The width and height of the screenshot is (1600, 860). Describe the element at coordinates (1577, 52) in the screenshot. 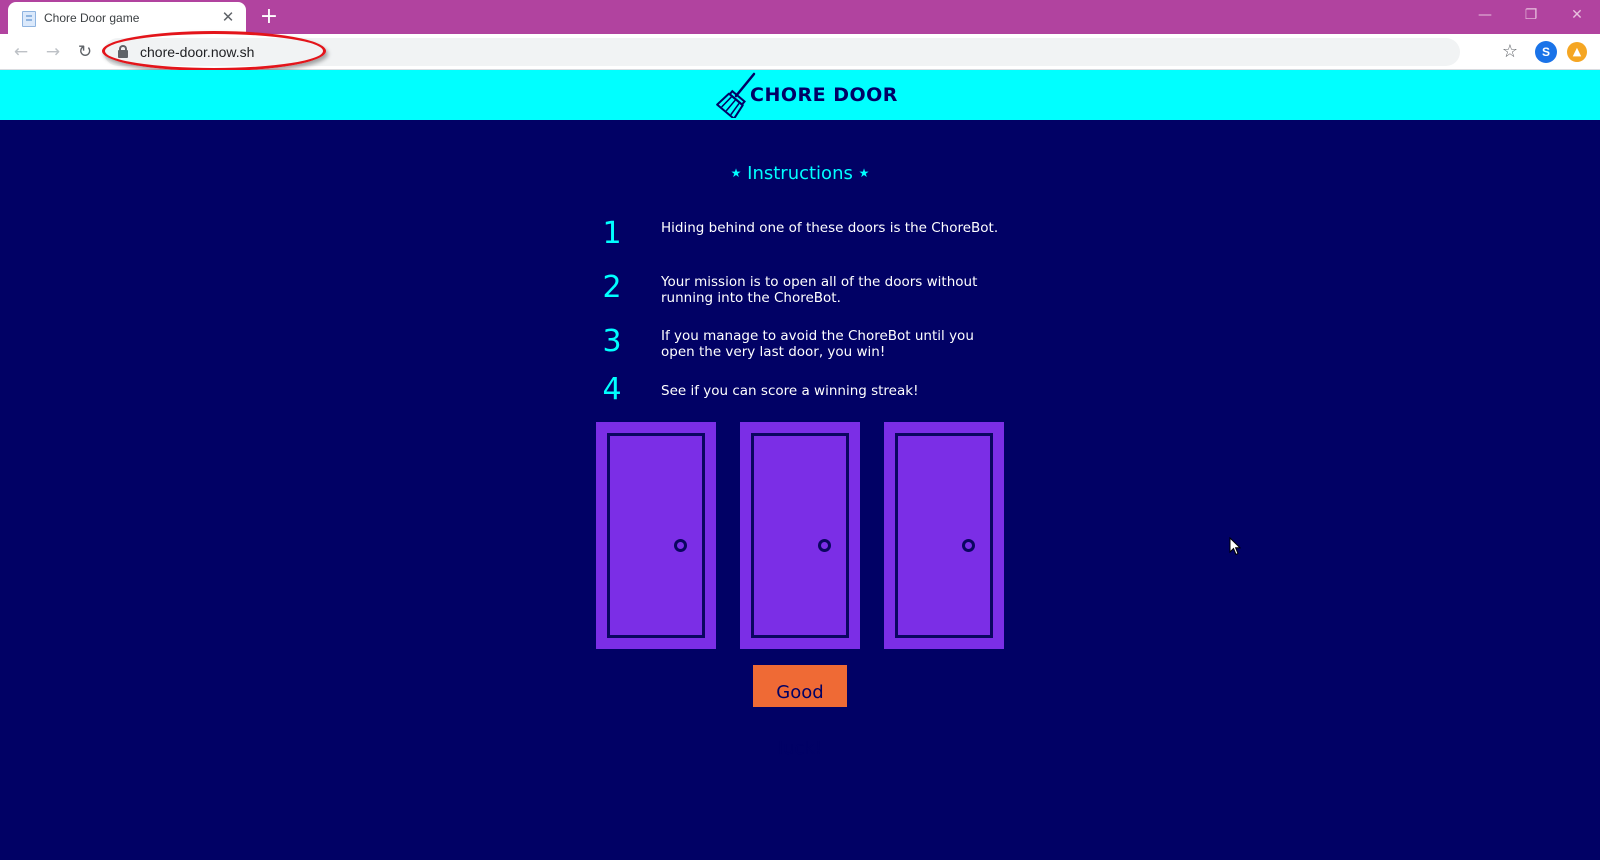

I see `extension-icon: ▲` at that location.